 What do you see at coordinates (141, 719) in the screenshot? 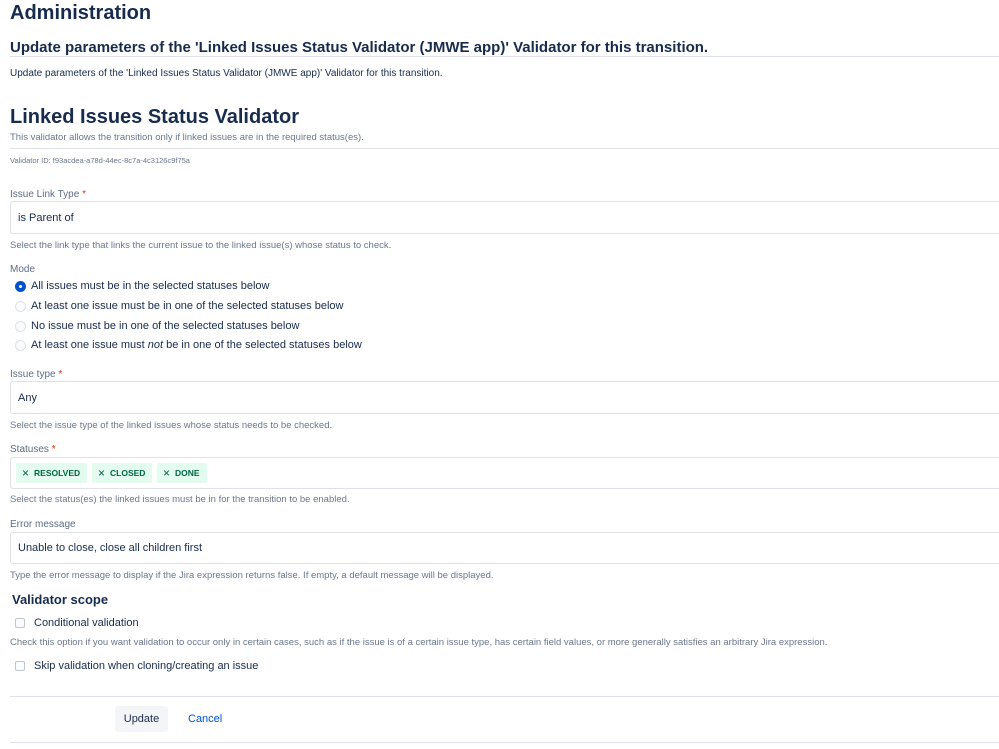
I see `update-button: Update` at bounding box center [141, 719].